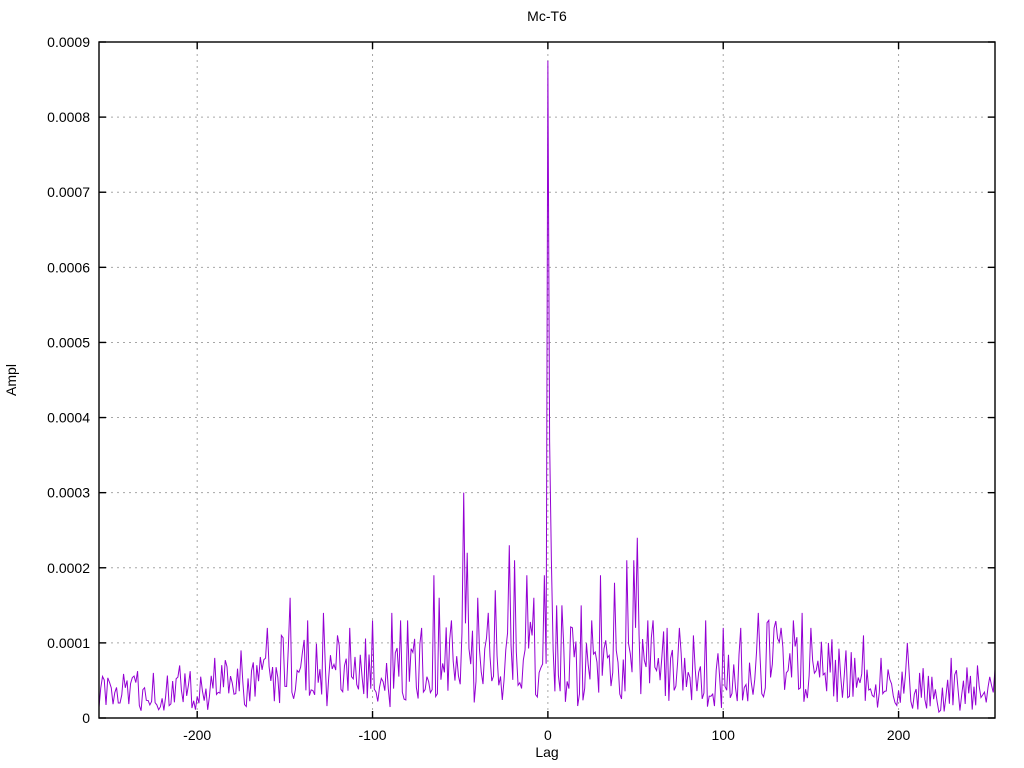 The height and width of the screenshot is (768, 1024). Describe the element at coordinates (547, 16) in the screenshot. I see `chart-title: Mc-T6` at that location.